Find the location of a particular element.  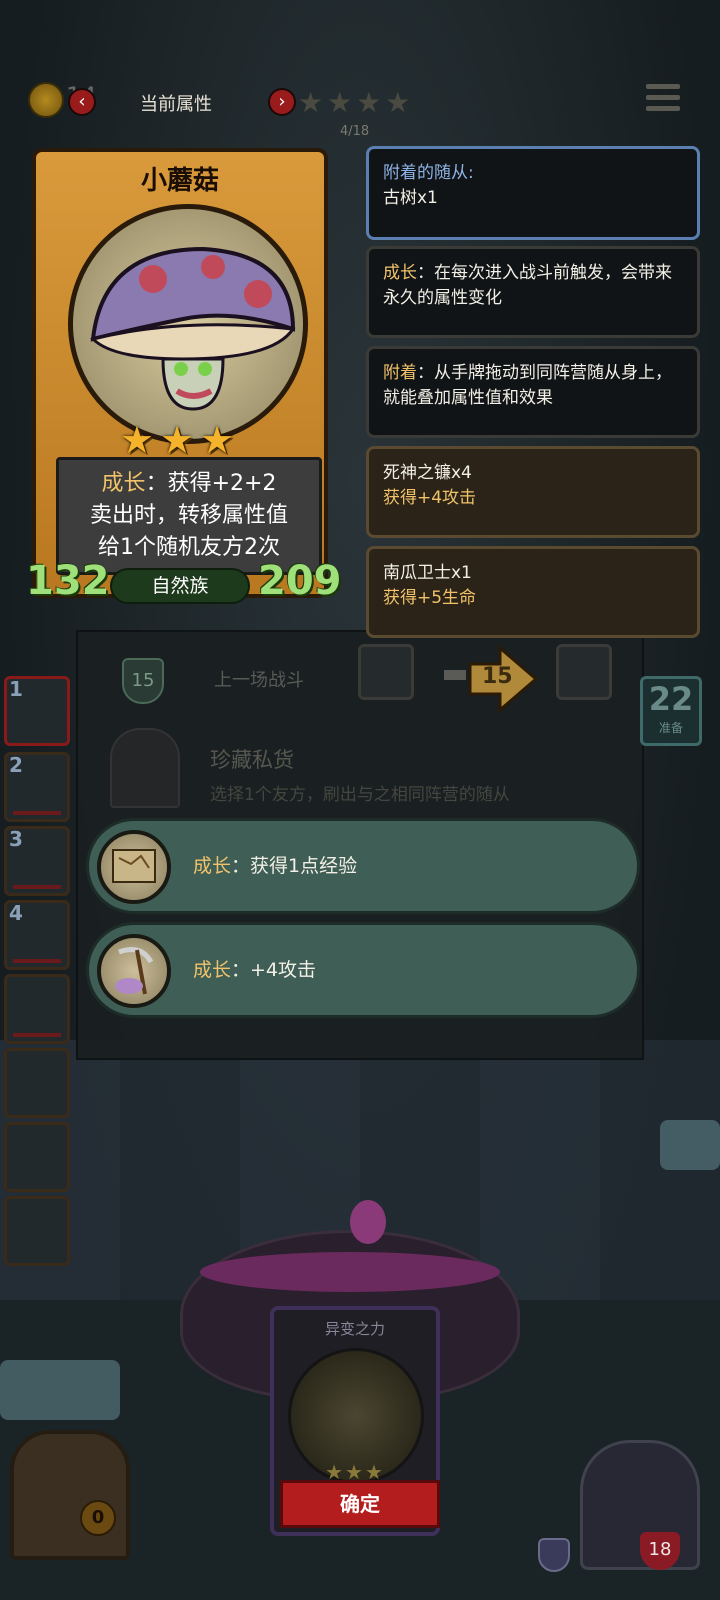

last-battle-label: 上一场战斗 is located at coordinates (259, 680).